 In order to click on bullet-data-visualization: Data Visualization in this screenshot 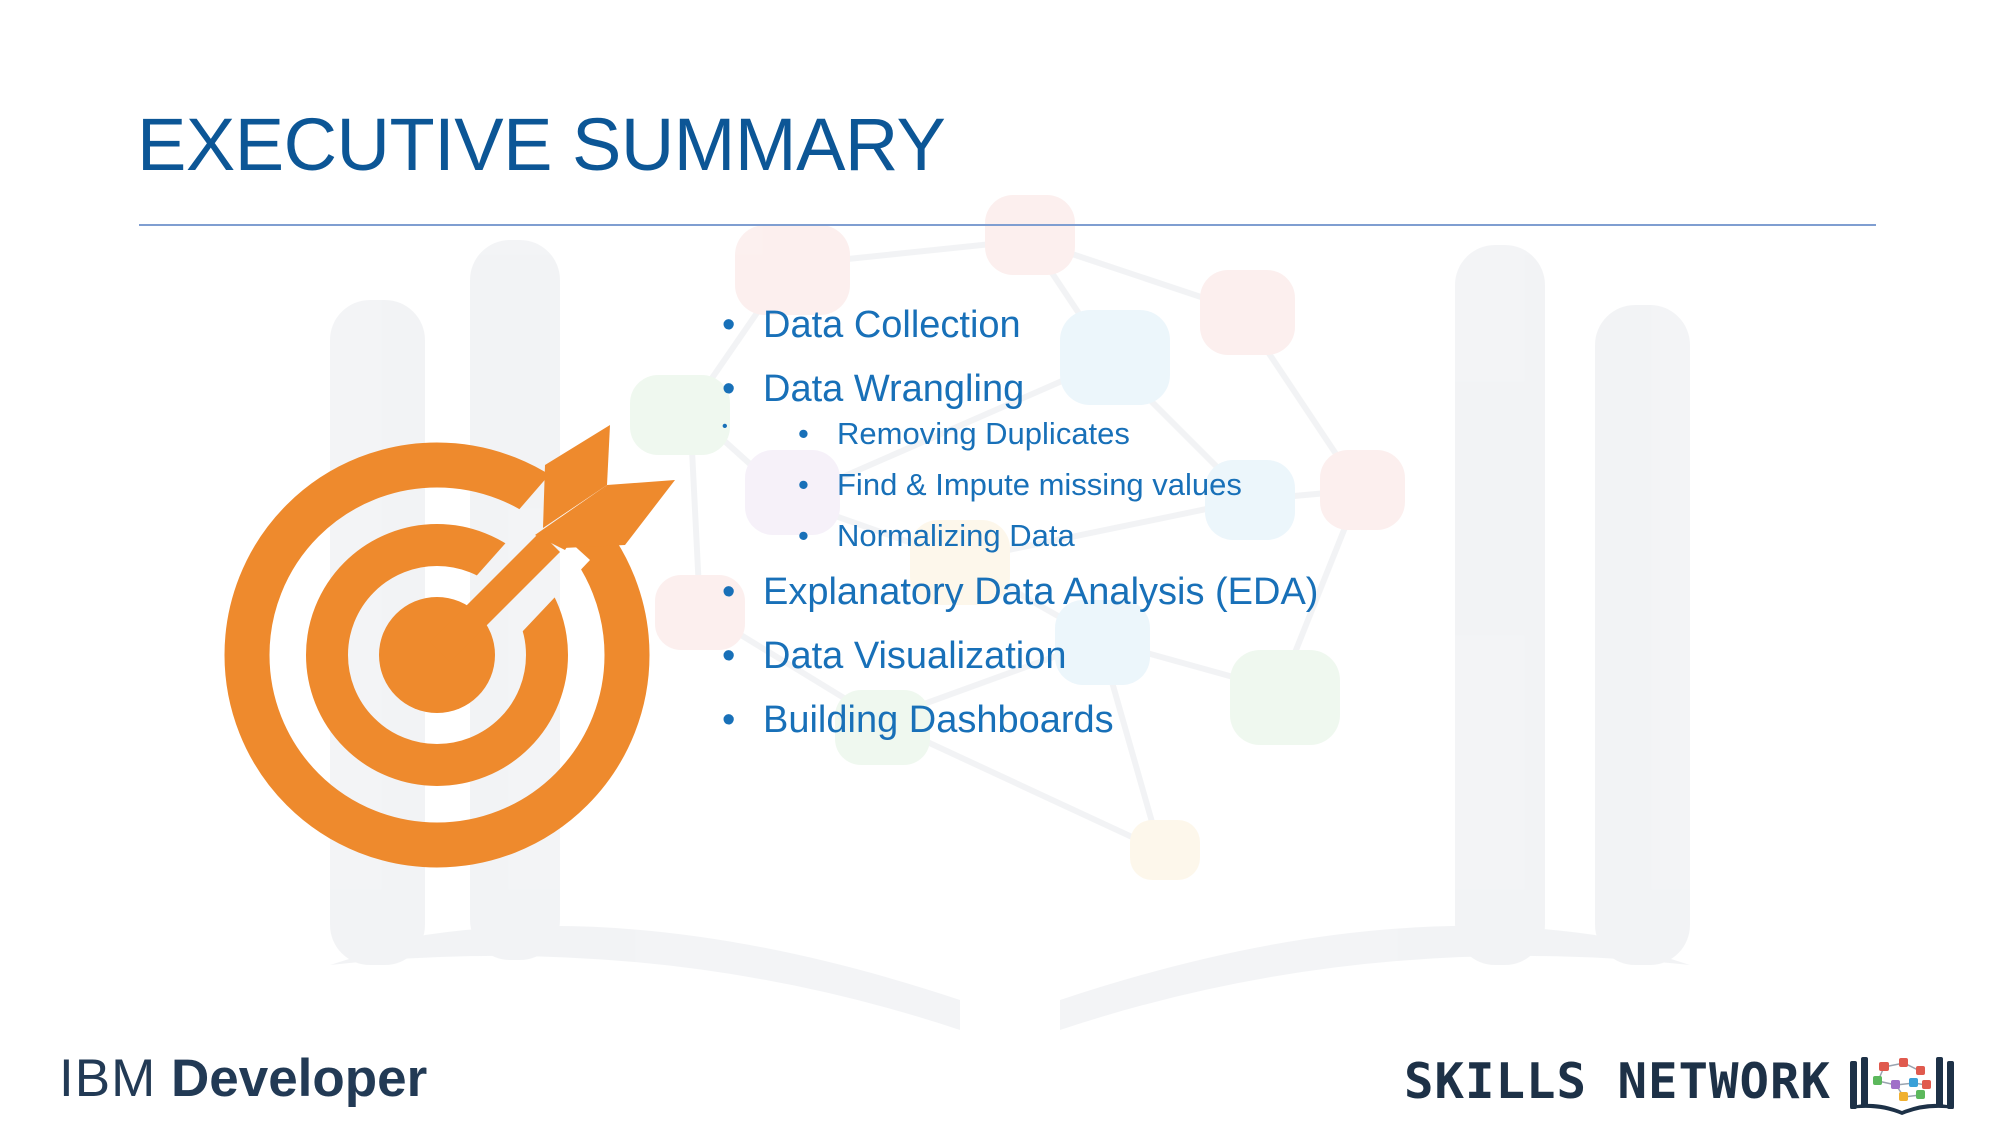, I will do `click(1172, 656)`.